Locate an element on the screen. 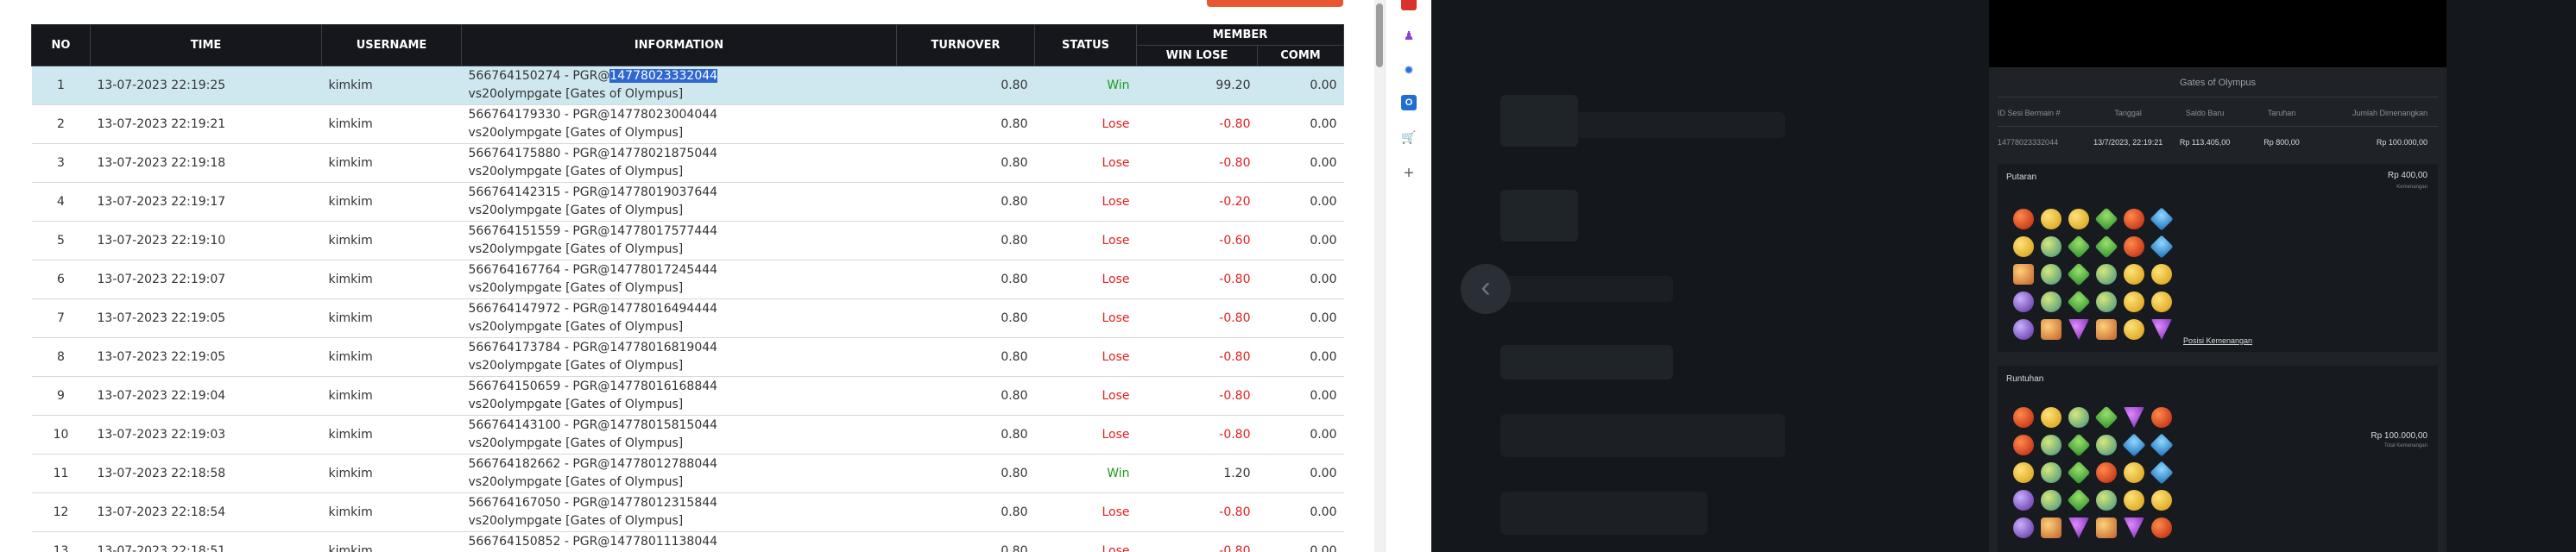 The image size is (2576, 552). info-game: vs20olympgate [Gates of Olympus] is located at coordinates (576, 521).